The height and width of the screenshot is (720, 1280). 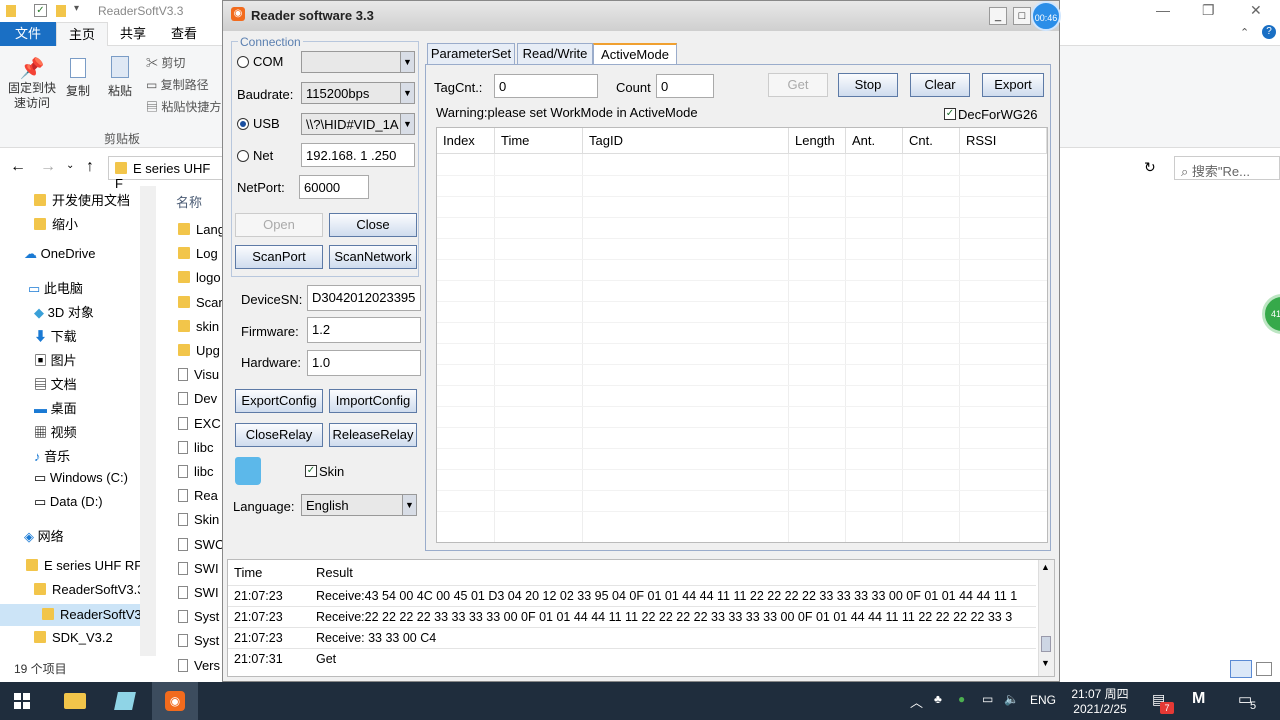 I want to click on clock: 21:07 周四 2021/2/25, so click(x=1100, y=700).